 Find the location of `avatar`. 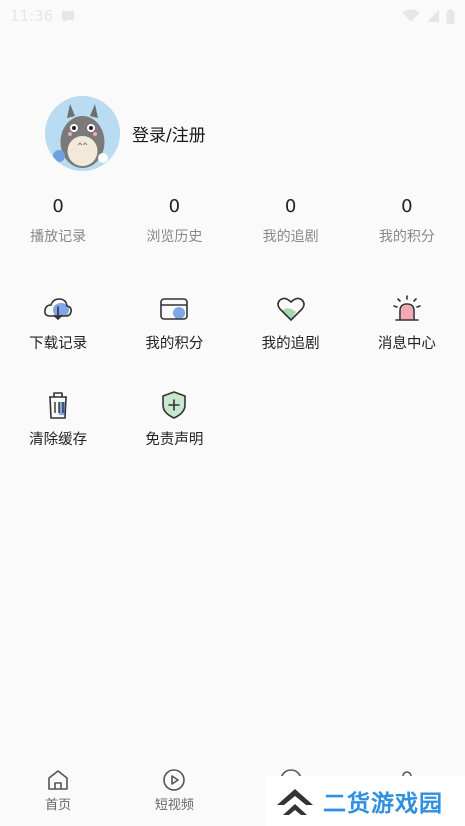

avatar is located at coordinates (82, 133).